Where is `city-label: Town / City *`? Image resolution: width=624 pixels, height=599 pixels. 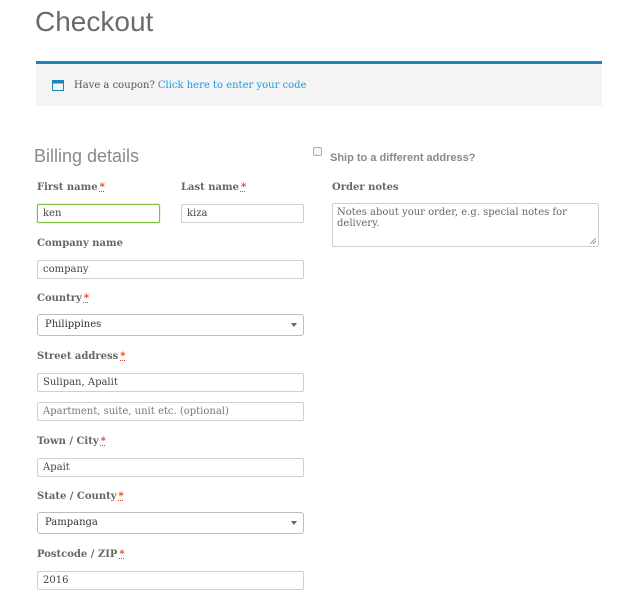 city-label: Town / City * is located at coordinates (71, 441).